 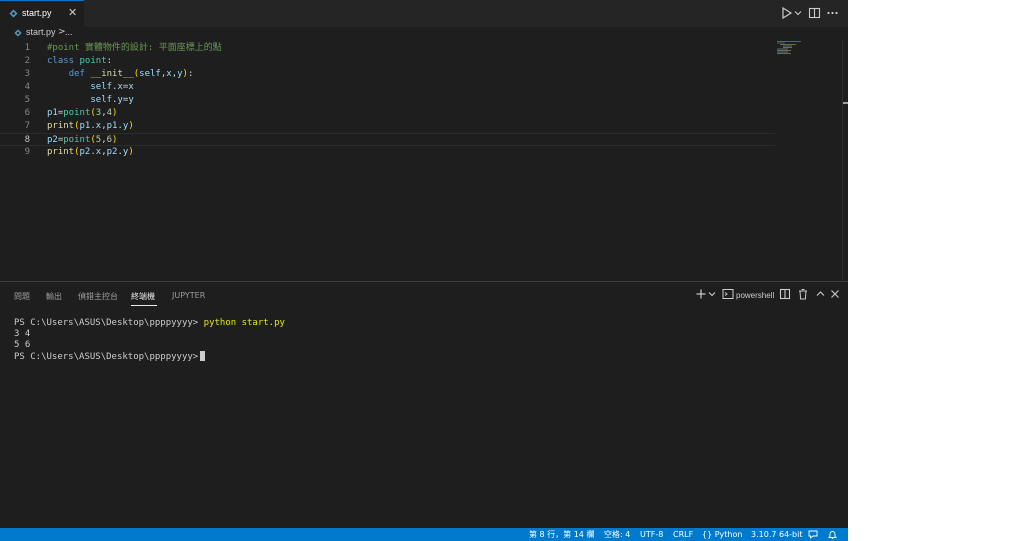 What do you see at coordinates (244, 323) in the screenshot?
I see `terminal-command: python start.py` at bounding box center [244, 323].